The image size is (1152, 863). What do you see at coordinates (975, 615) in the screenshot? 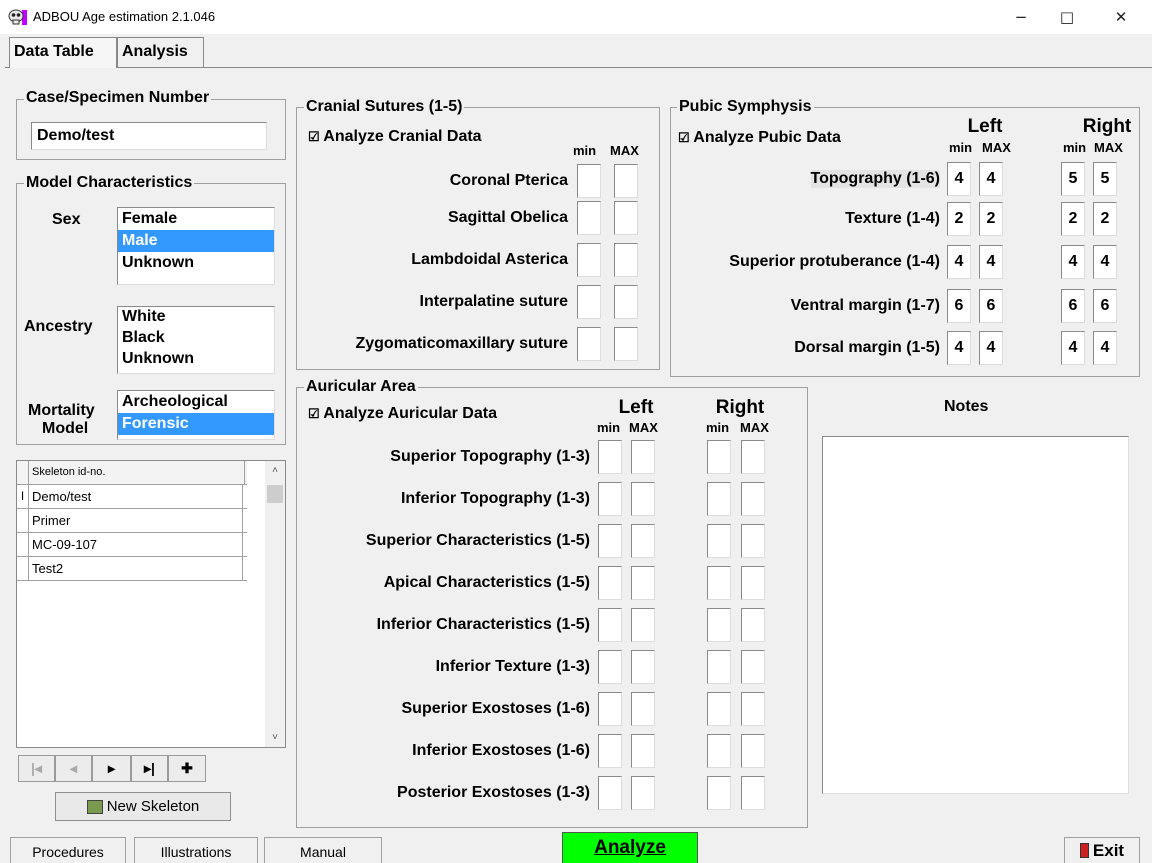
I see `notes-textarea` at bounding box center [975, 615].